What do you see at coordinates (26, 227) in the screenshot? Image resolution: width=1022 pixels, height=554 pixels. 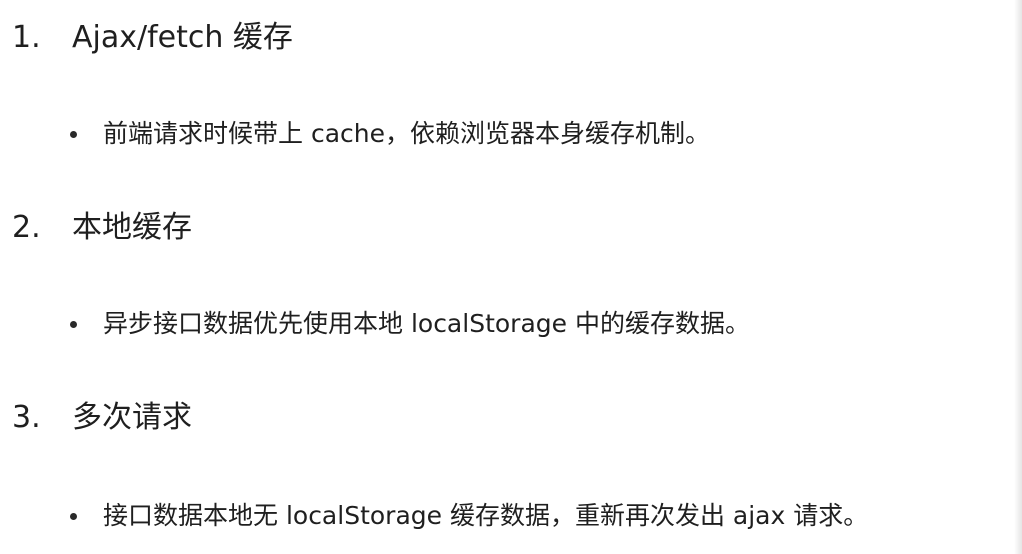 I see `section-2-number: 2.` at bounding box center [26, 227].